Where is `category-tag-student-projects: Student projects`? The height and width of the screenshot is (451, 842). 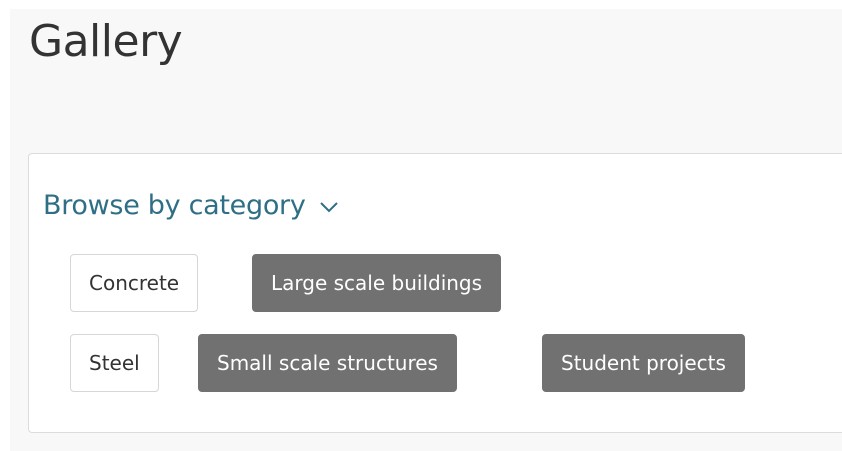 category-tag-student-projects: Student projects is located at coordinates (643, 363).